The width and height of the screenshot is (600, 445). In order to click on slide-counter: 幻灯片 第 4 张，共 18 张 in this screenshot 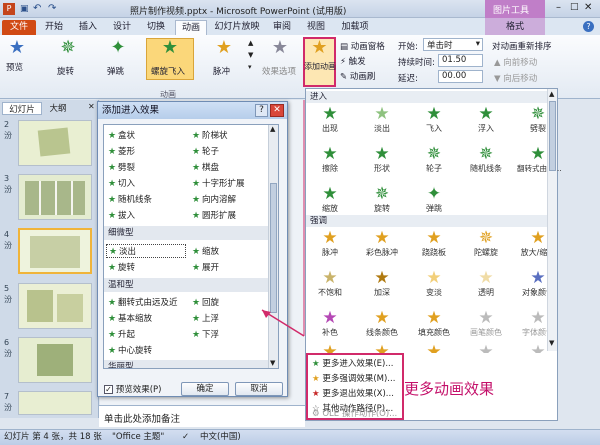, I will do `click(53, 437)`.